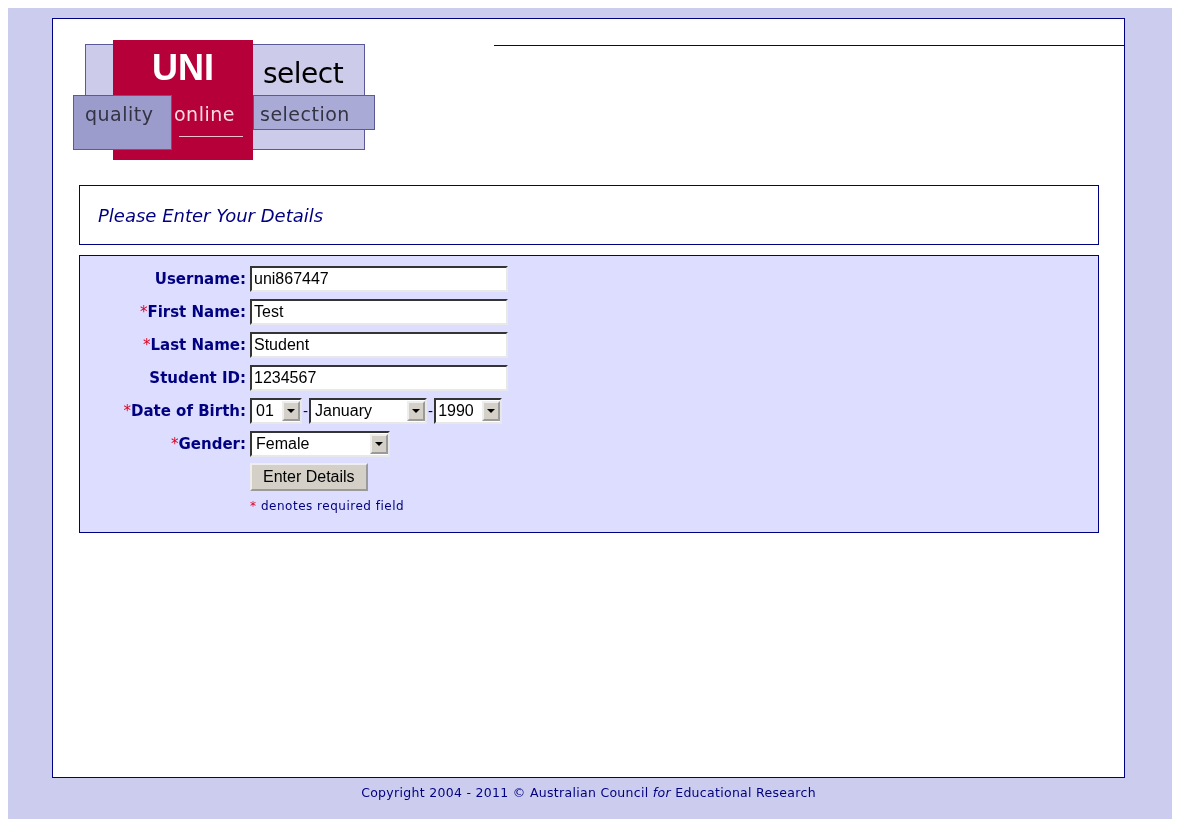 This screenshot has height=819, width=1178. I want to click on input-field: Student, so click(379, 345).